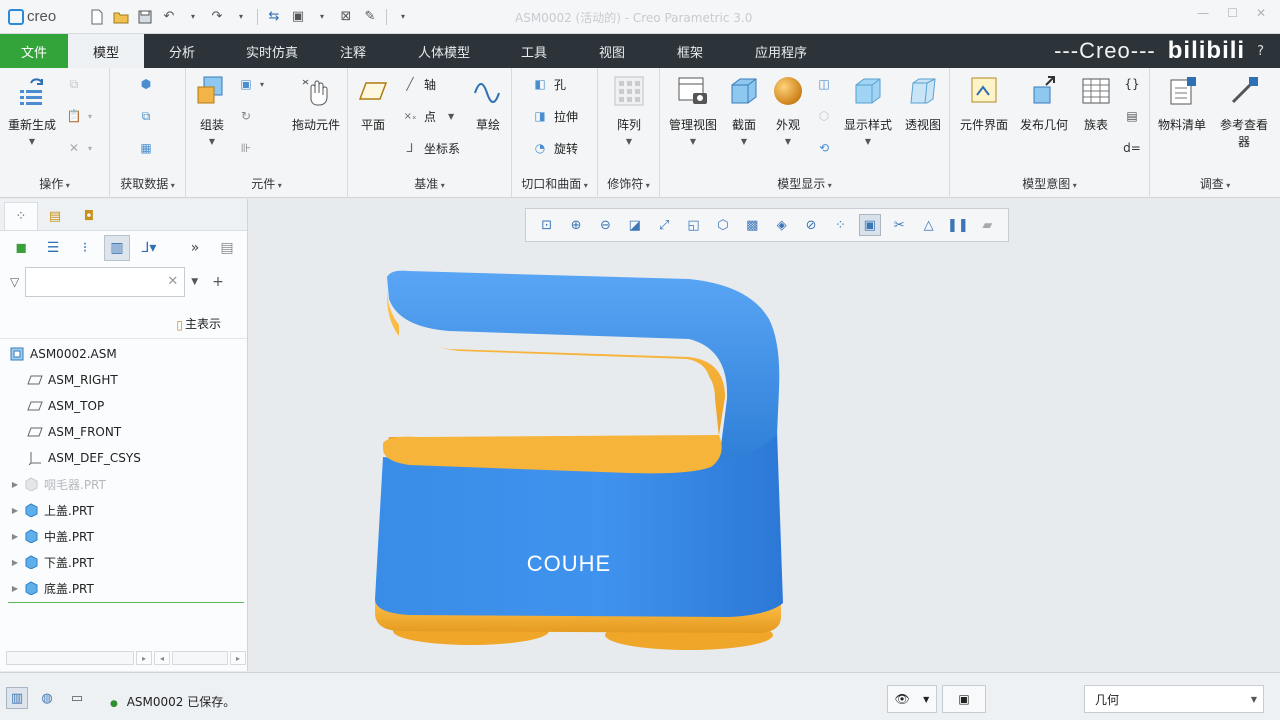  What do you see at coordinates (554, 183) in the screenshot?
I see `group-cut-surface-label: 切口和曲面 ▾` at bounding box center [554, 183].